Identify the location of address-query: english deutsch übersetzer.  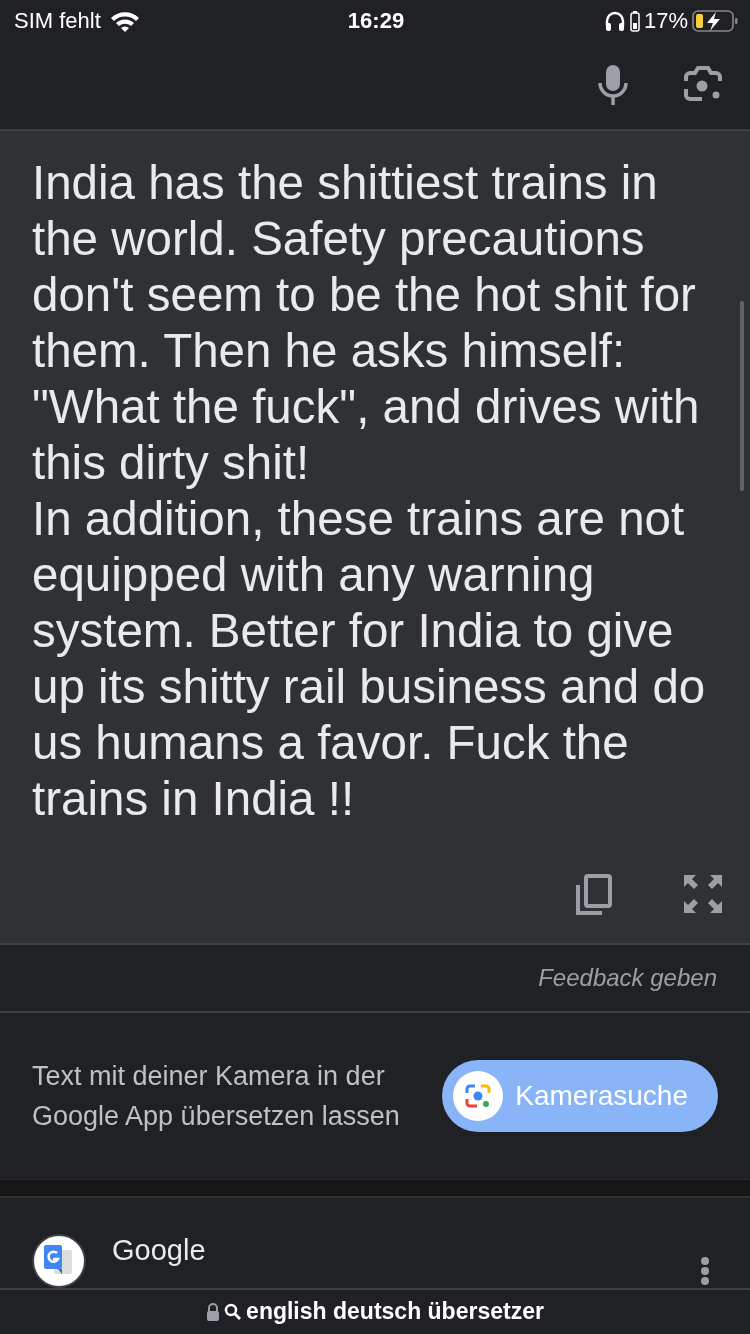
(395, 1312).